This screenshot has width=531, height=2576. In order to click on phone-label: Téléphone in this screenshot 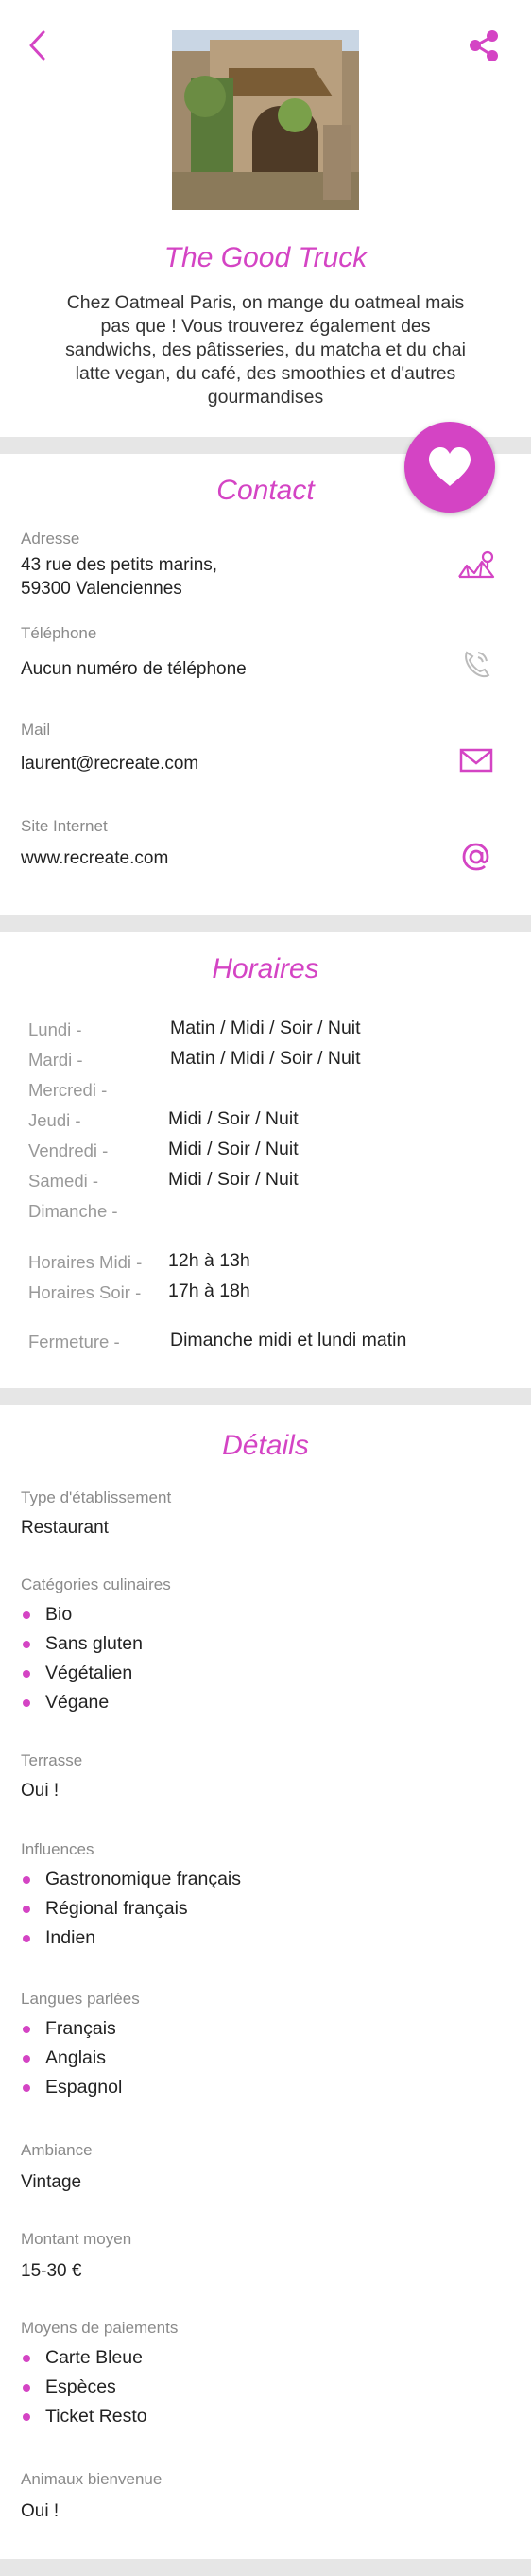, I will do `click(59, 633)`.